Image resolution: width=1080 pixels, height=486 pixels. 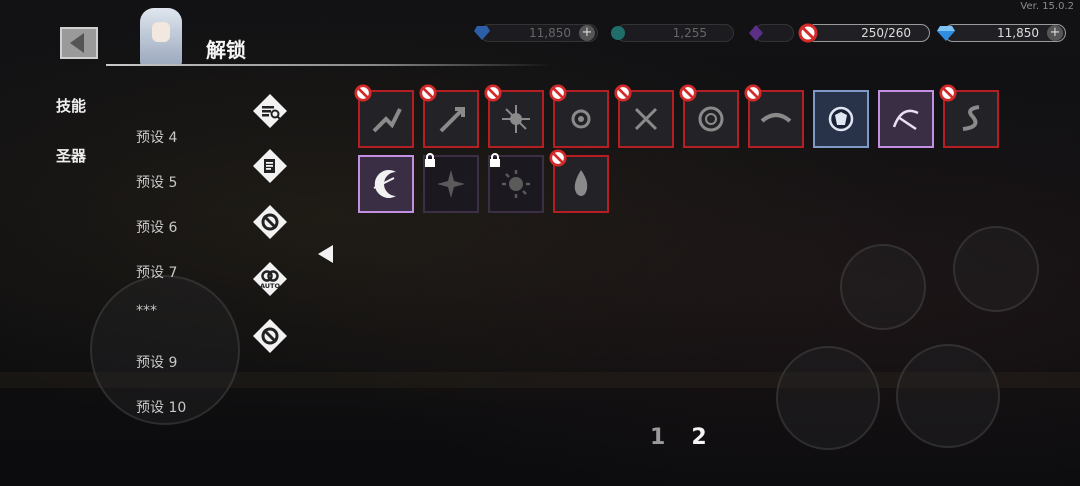 What do you see at coordinates (146, 311) in the screenshot?
I see `preset-8: ***` at bounding box center [146, 311].